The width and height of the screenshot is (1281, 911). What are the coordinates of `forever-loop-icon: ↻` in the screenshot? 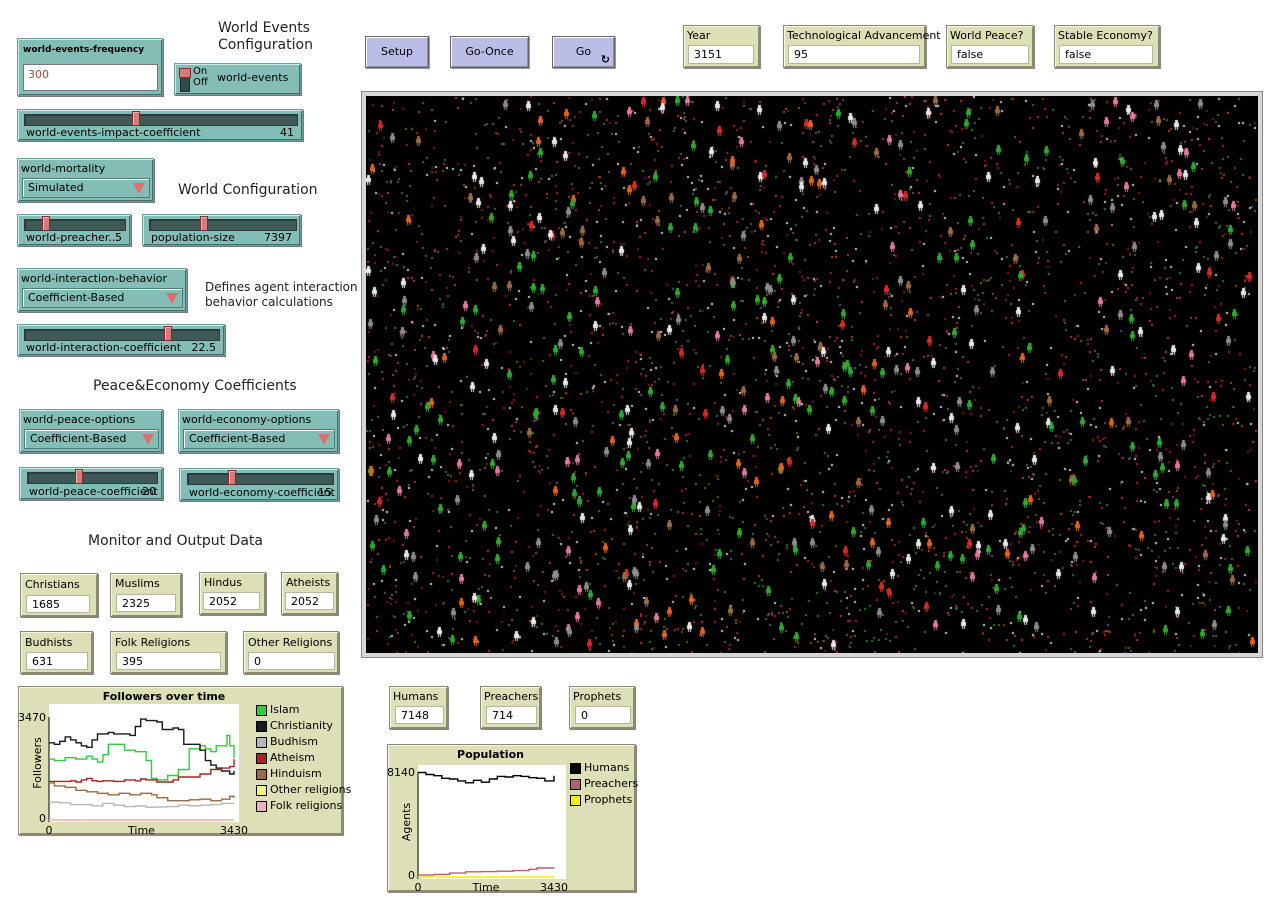 It's located at (605, 59).